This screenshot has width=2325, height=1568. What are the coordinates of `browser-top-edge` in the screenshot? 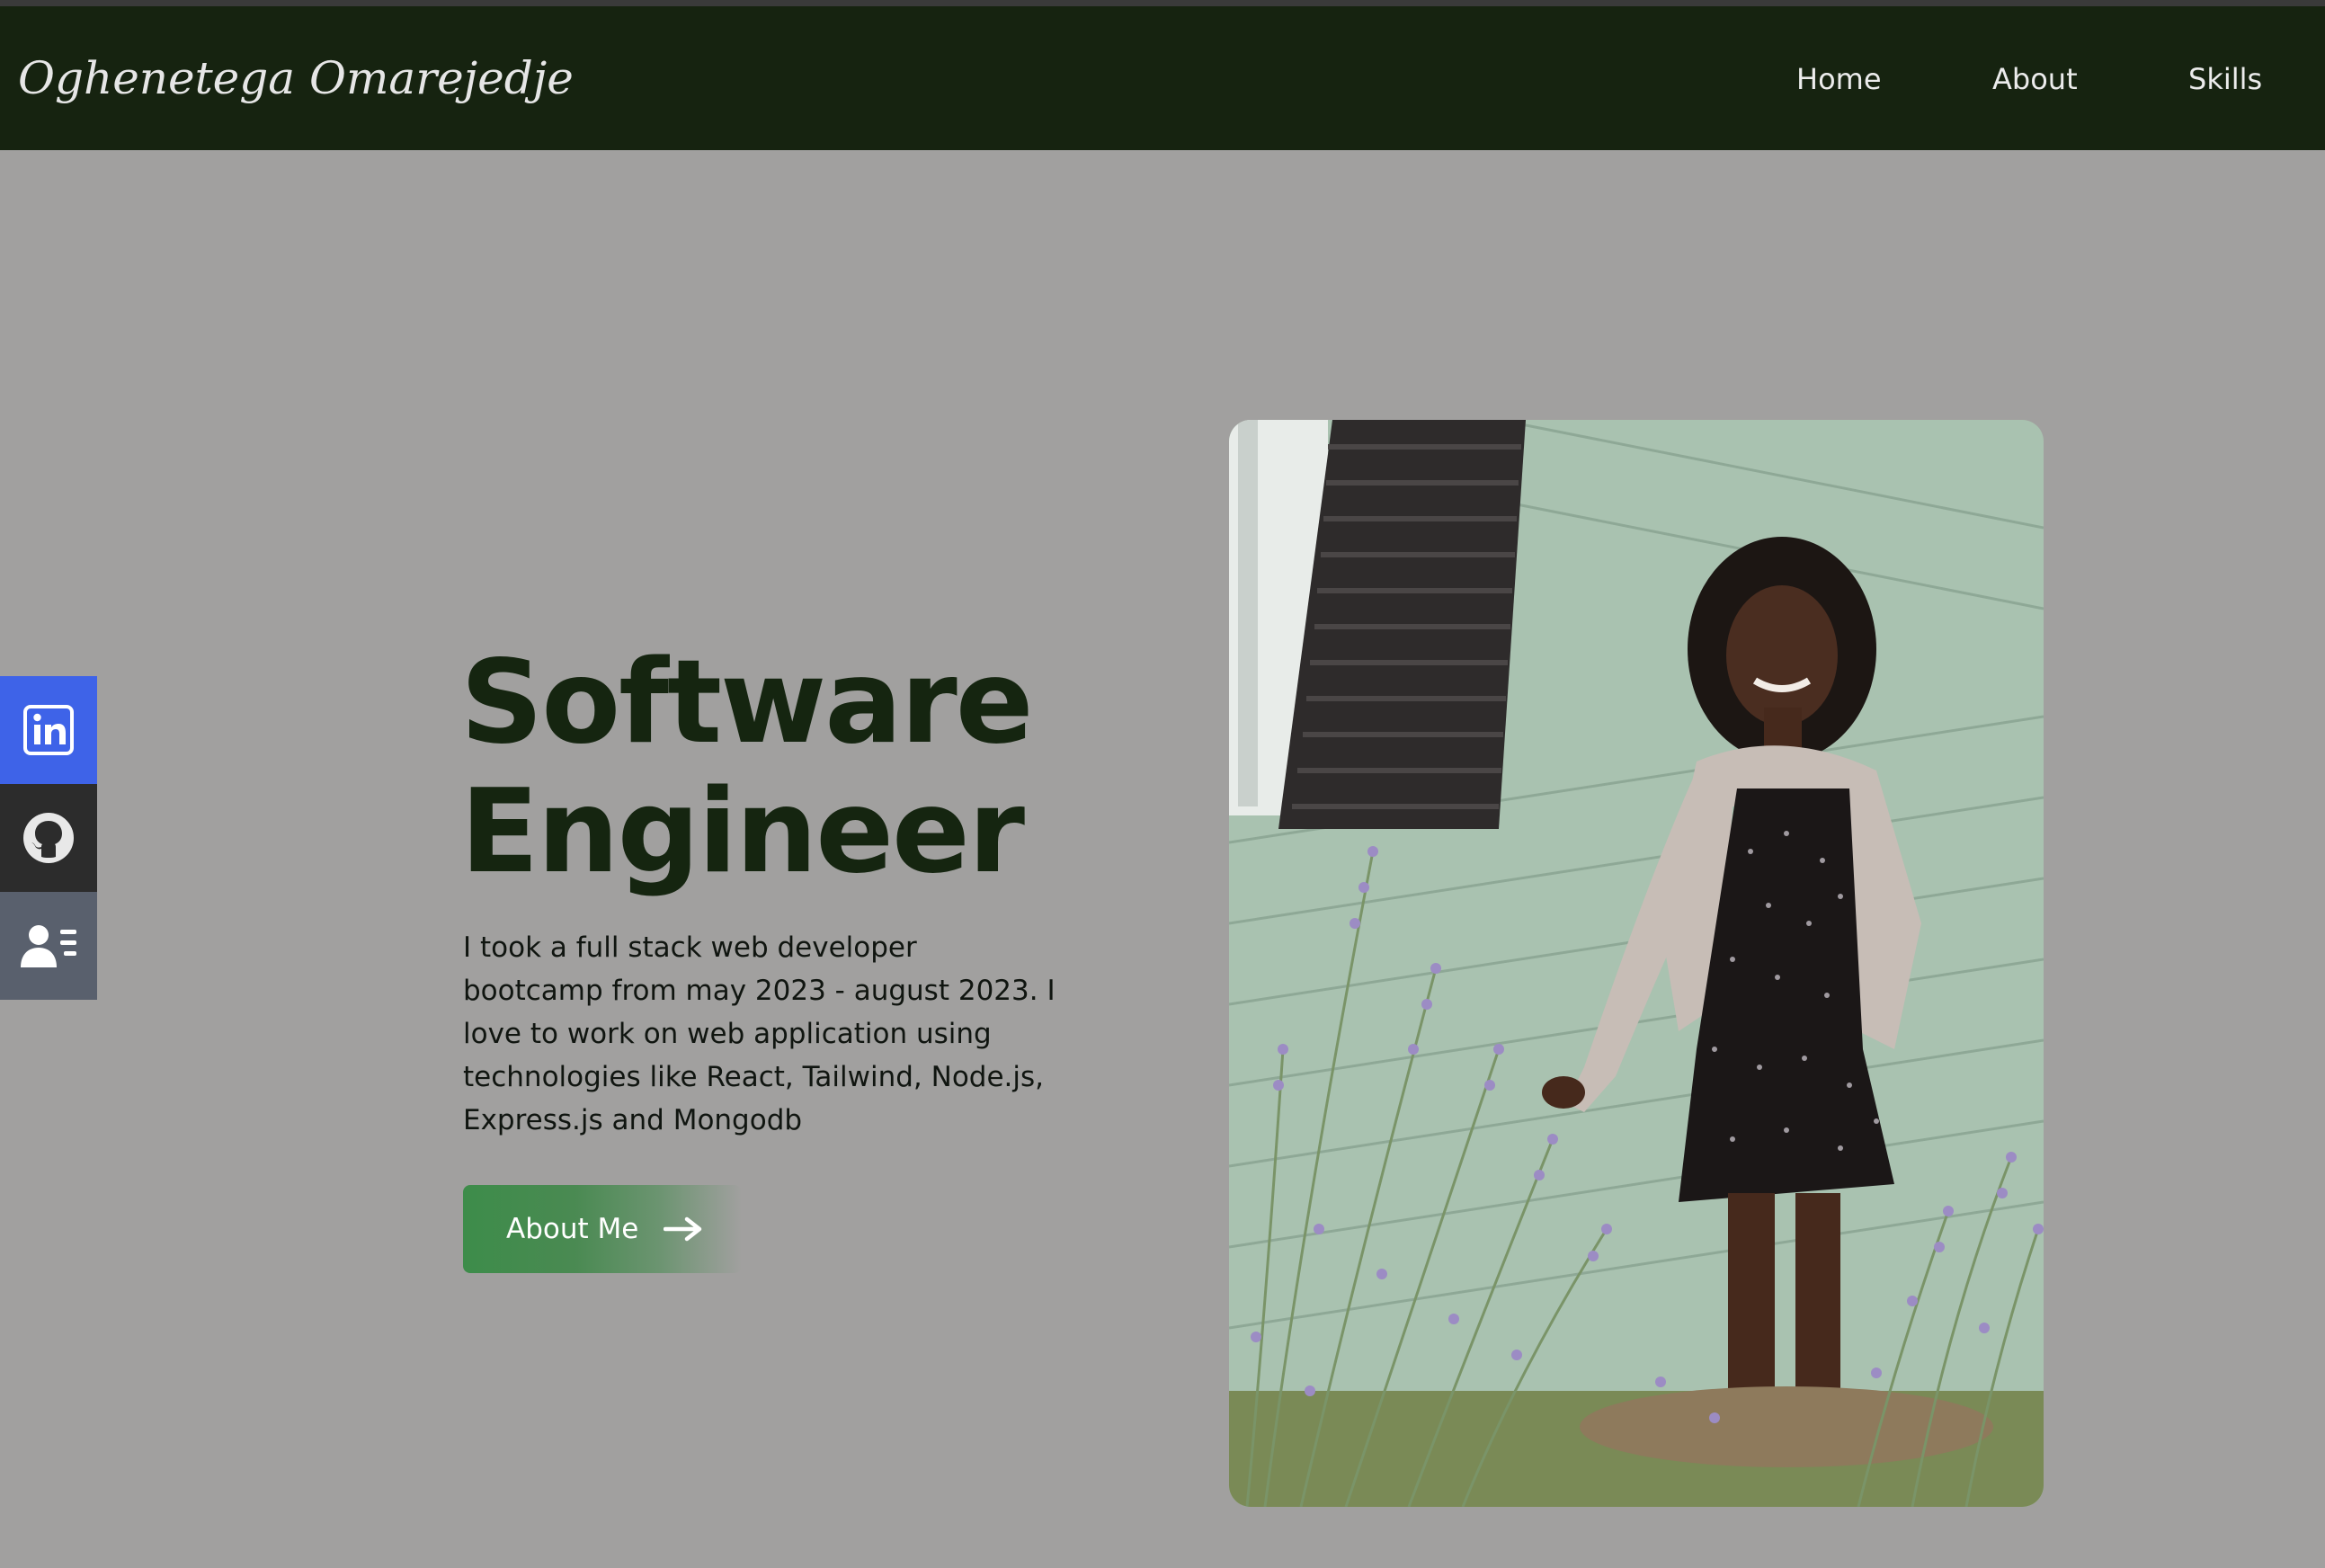 It's located at (1162, 3).